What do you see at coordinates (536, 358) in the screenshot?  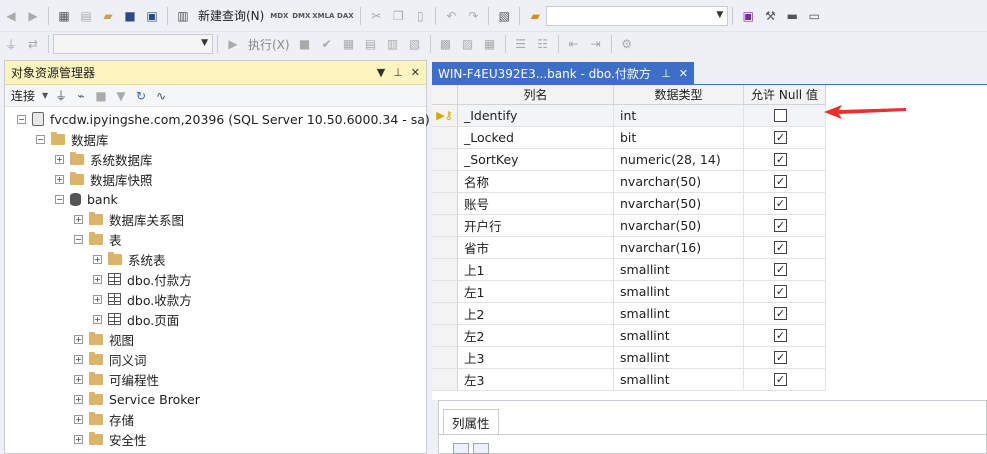 I see `column-name-cell: 上3` at bounding box center [536, 358].